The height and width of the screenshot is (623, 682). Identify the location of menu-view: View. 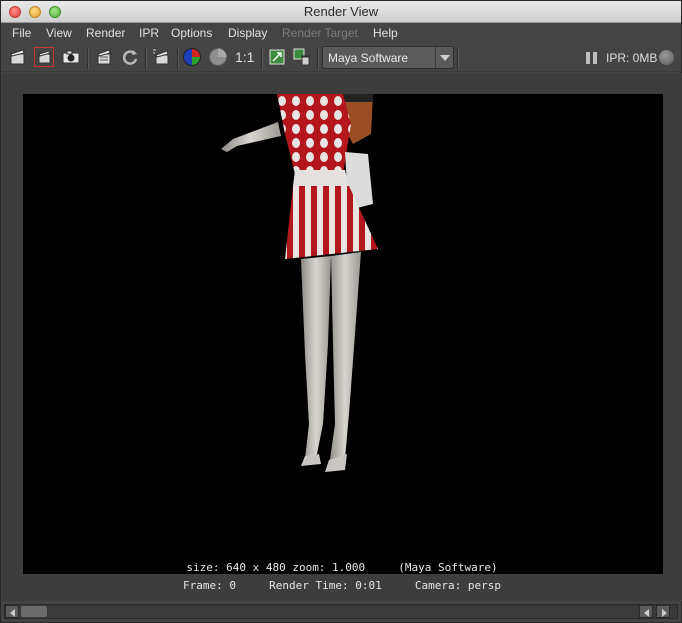
(59, 33).